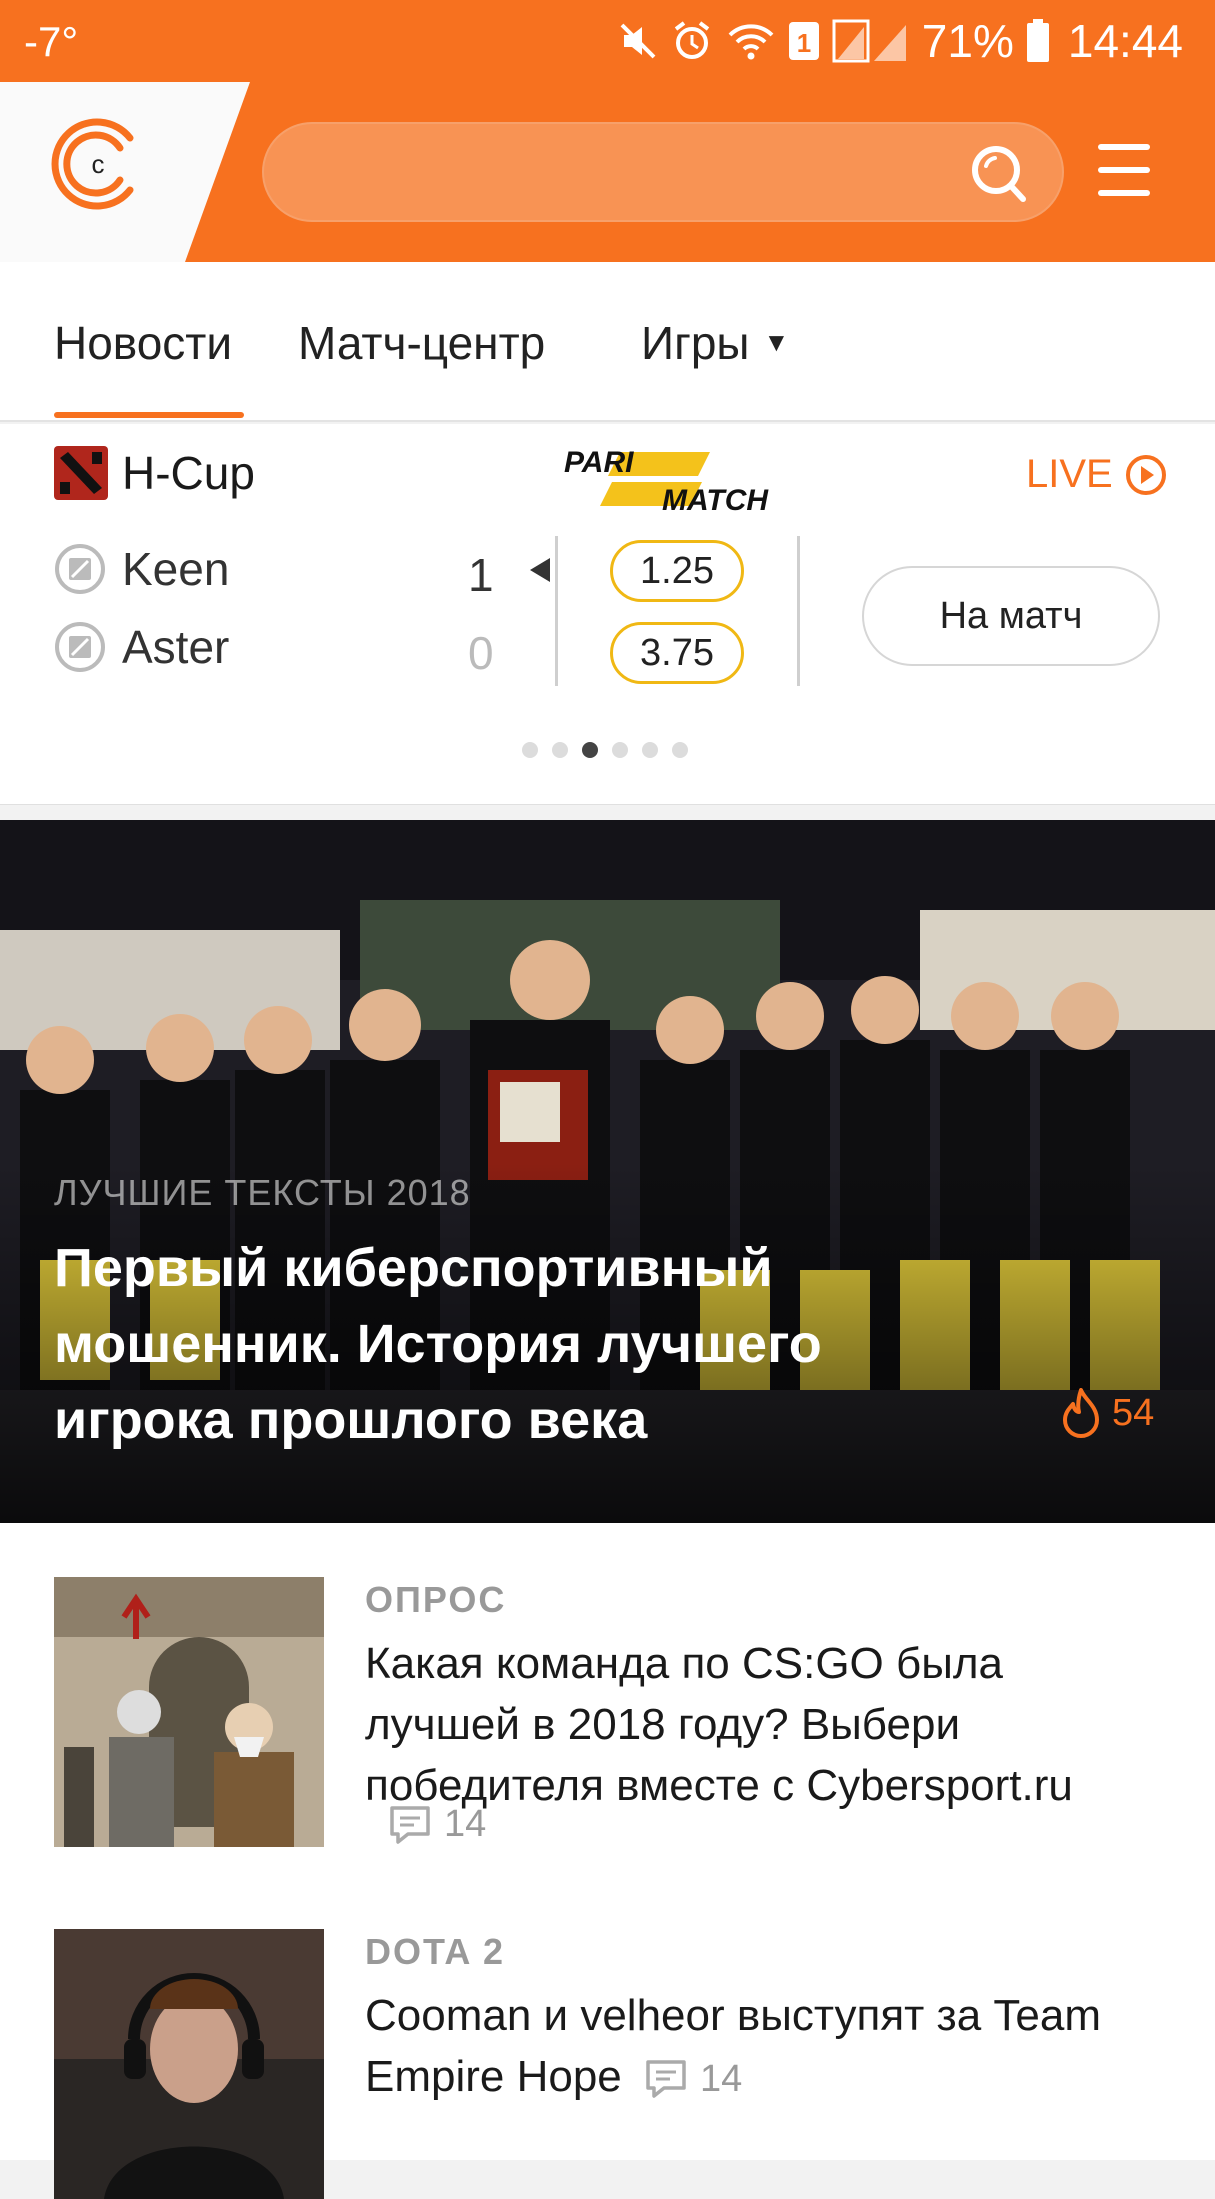 The width and height of the screenshot is (1215, 2199). Describe the element at coordinates (421, 343) in the screenshot. I see `tab-match-center: Матч-центр` at that location.